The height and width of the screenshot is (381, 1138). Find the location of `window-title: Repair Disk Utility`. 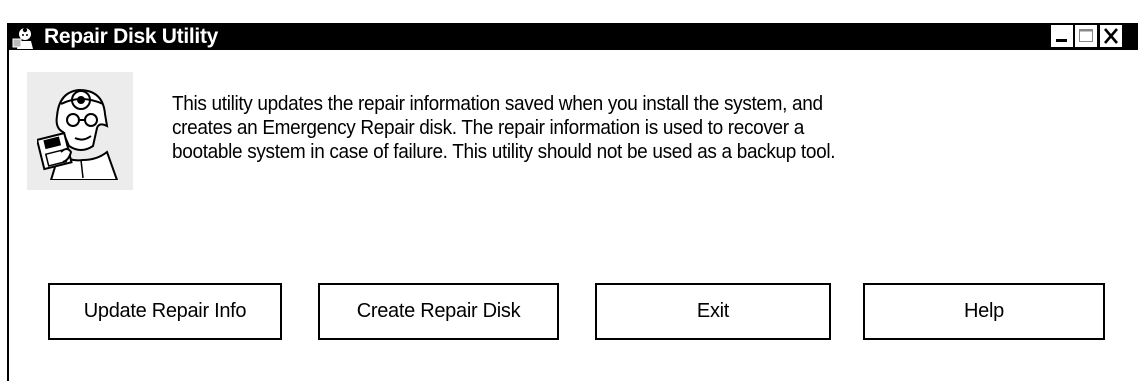

window-title: Repair Disk Utility is located at coordinates (131, 36).